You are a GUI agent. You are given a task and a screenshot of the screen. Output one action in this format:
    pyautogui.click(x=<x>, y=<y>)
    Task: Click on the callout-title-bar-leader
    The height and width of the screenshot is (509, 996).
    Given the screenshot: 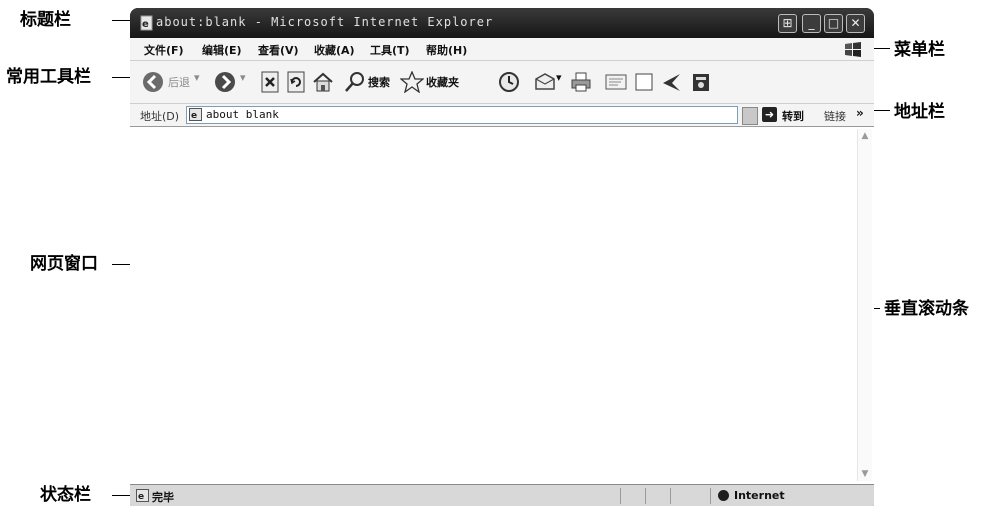 What is the action you would take?
    pyautogui.click(x=122, y=20)
    